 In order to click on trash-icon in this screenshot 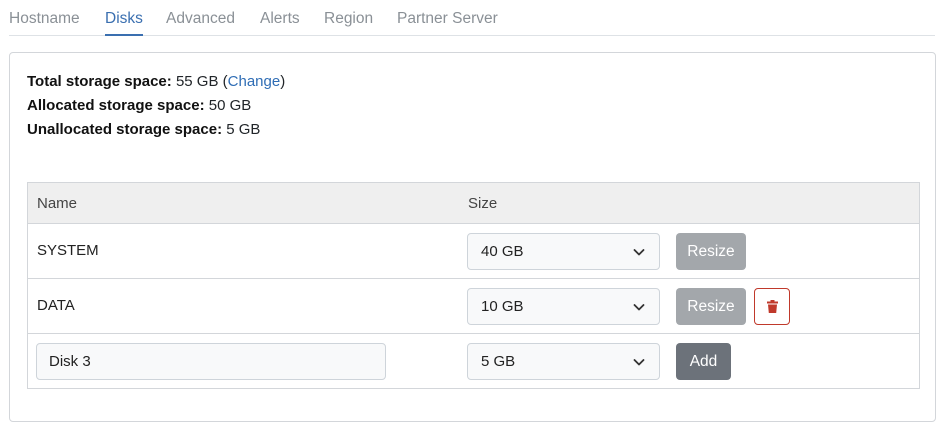, I will do `click(772, 306)`.